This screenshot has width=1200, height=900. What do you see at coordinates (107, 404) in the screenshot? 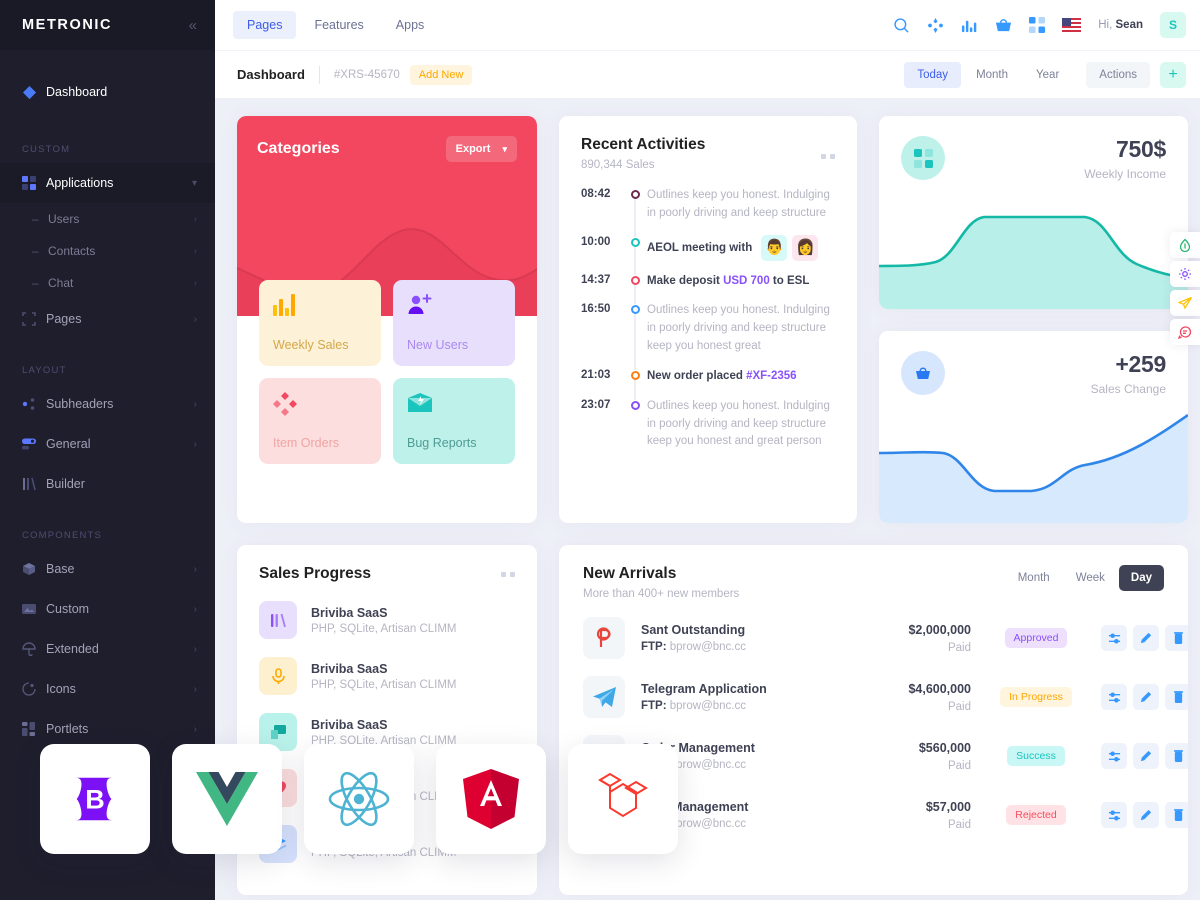
I see `sidebar-item-subheaders: Subheaders ›` at bounding box center [107, 404].